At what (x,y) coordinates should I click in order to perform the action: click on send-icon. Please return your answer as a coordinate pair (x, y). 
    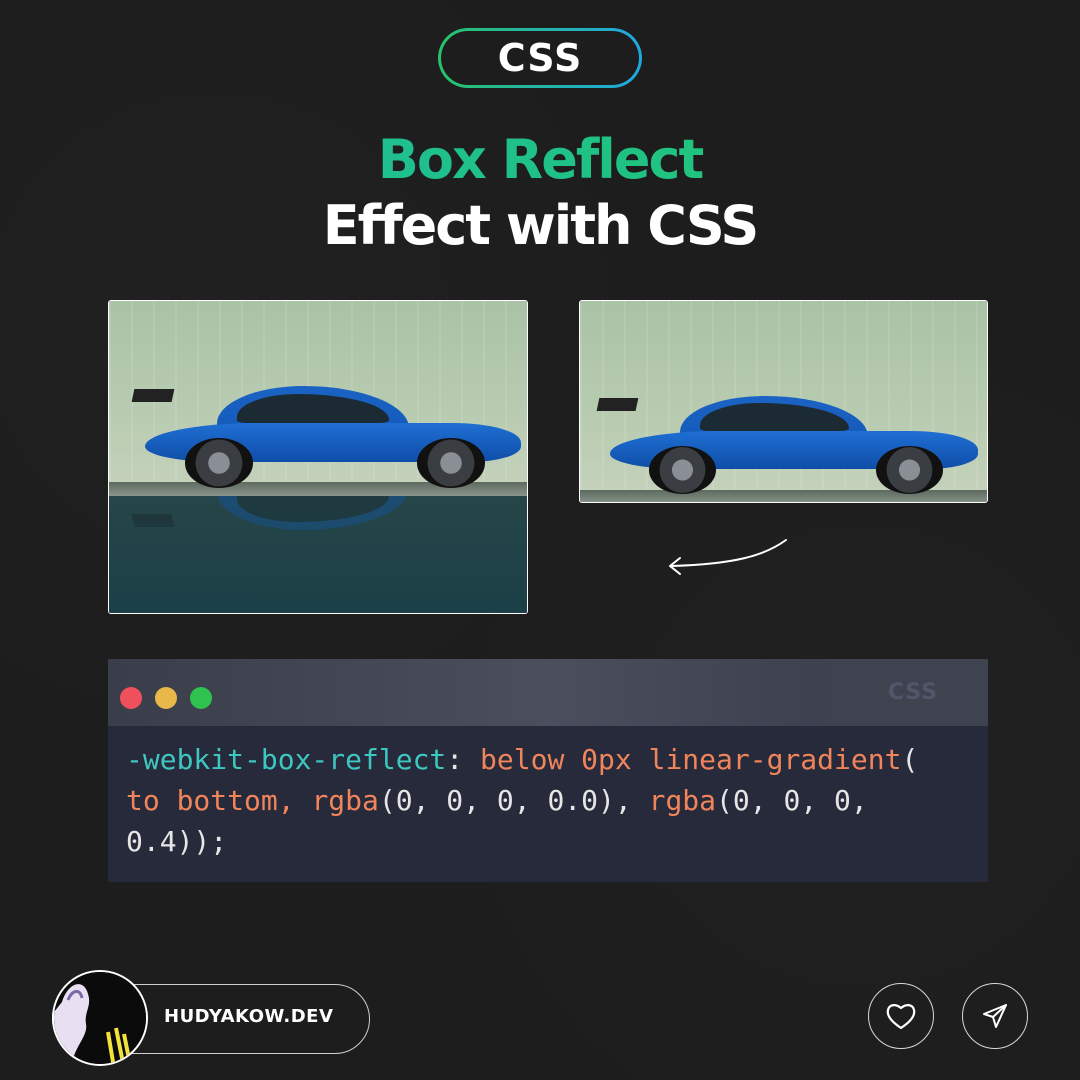
    Looking at the image, I should click on (995, 1016).